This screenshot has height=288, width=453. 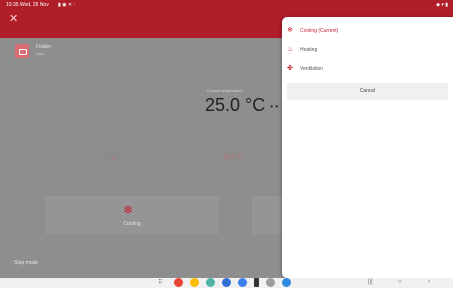 I want to click on flame-icon: ♨, so click(x=290, y=49).